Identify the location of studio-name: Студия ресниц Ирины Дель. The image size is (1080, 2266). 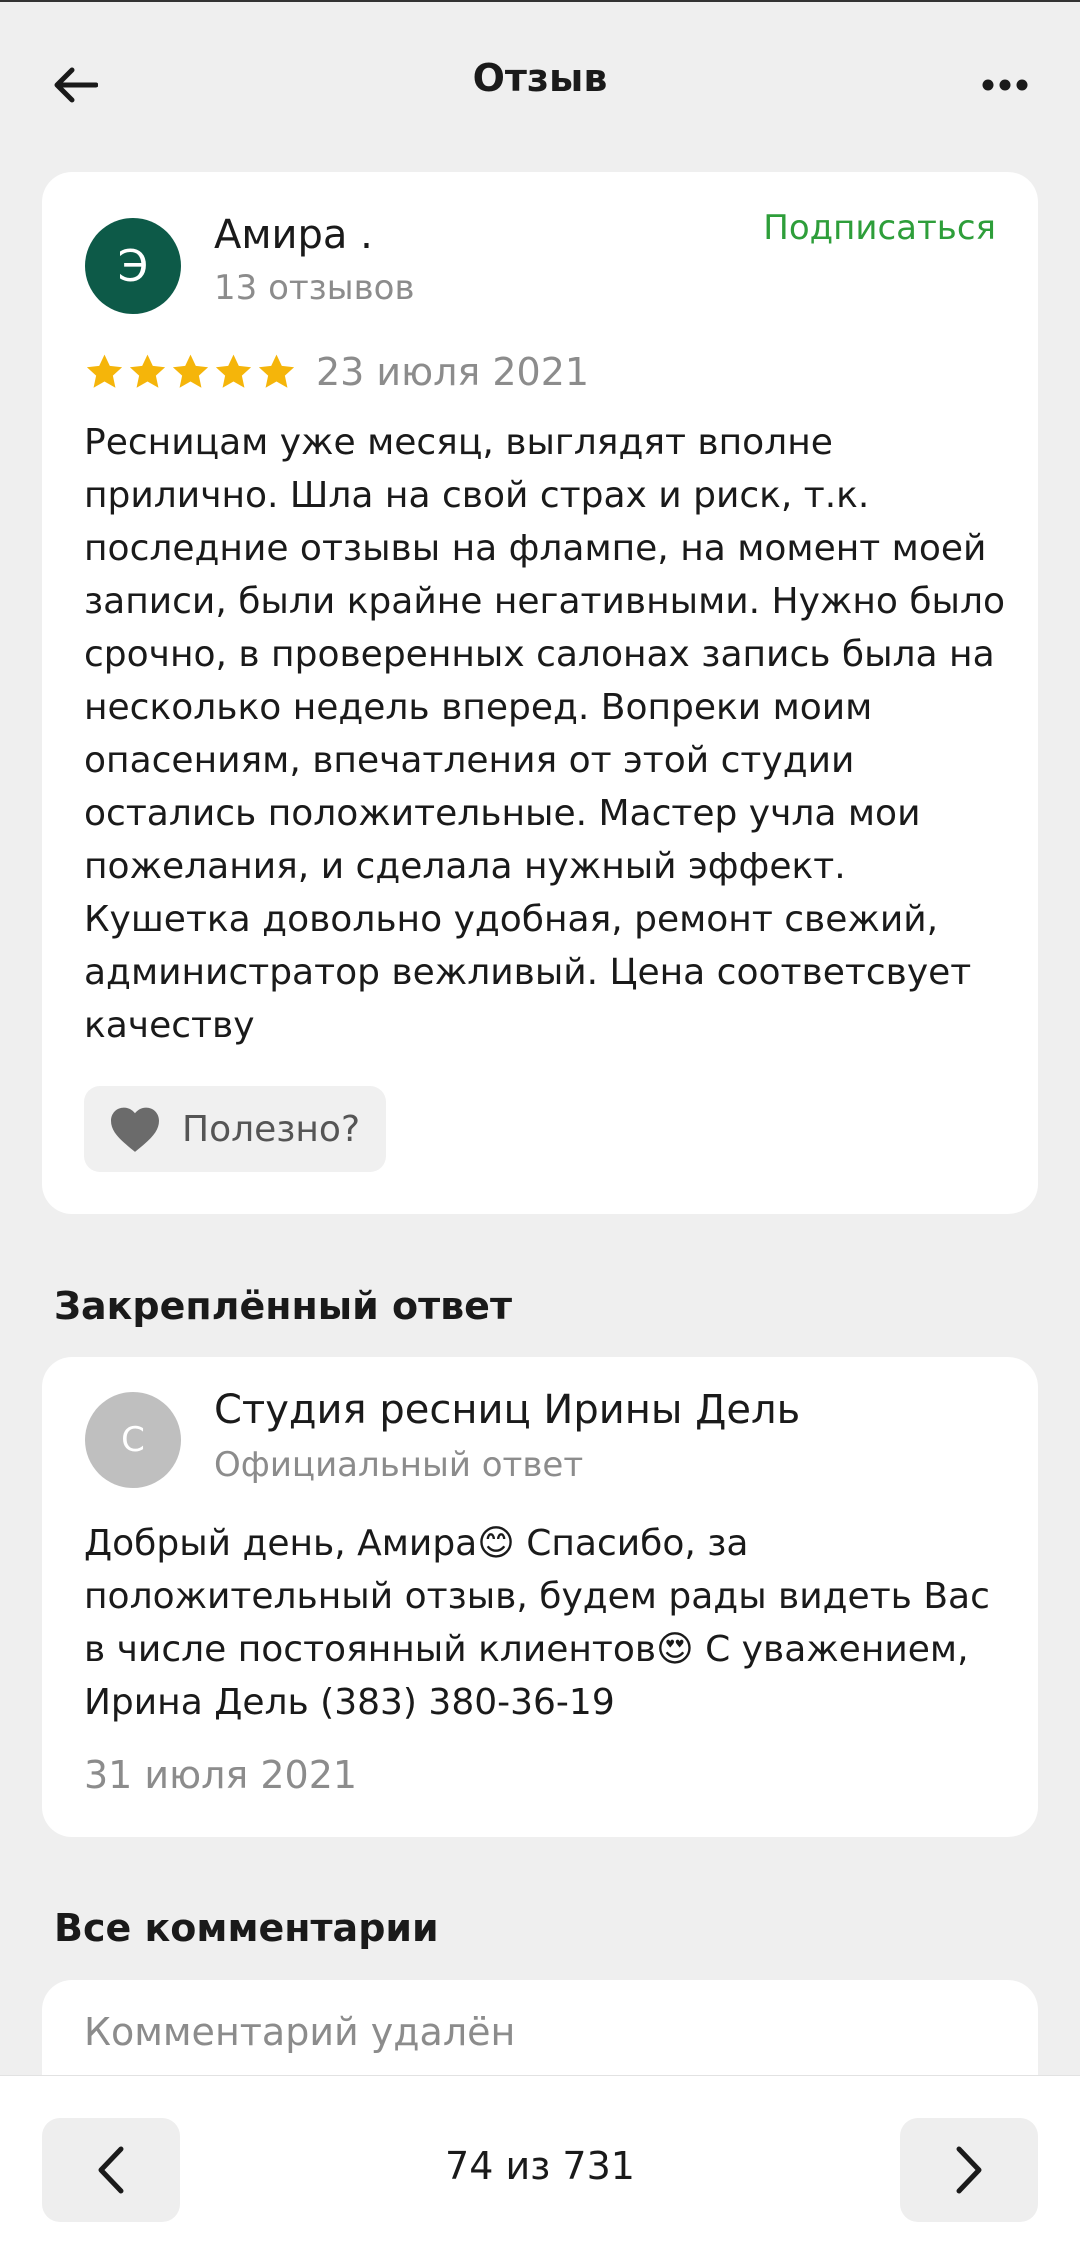
(507, 1410).